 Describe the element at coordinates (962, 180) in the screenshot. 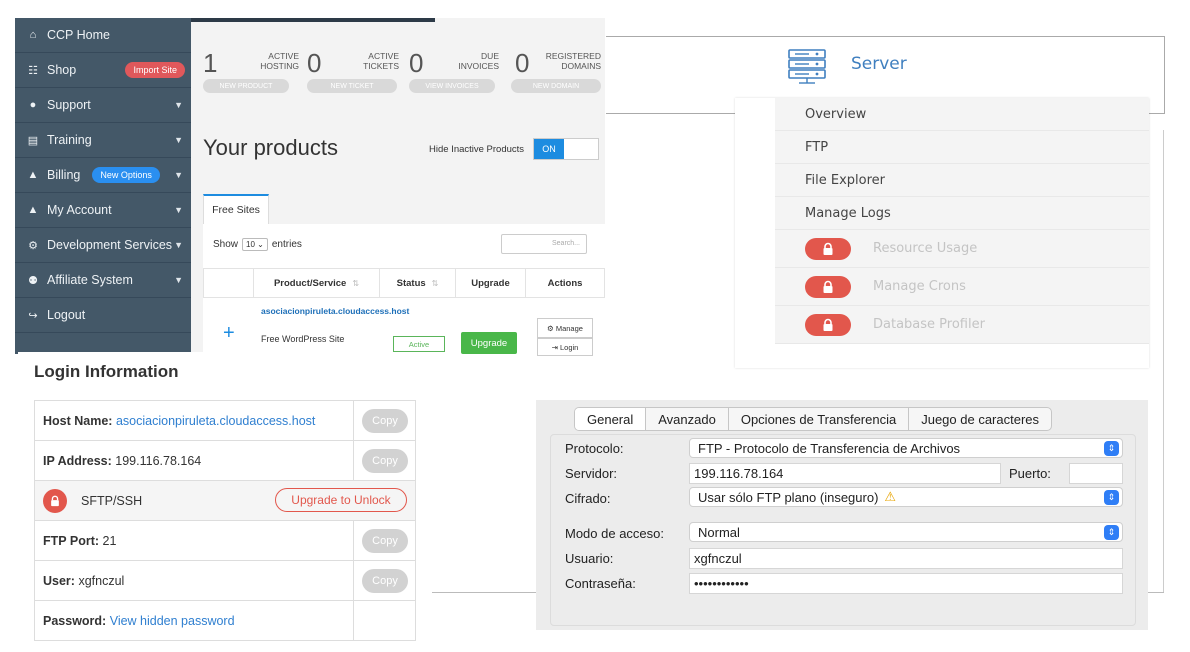

I see `menu-item-file-explorer: File Explorer` at that location.